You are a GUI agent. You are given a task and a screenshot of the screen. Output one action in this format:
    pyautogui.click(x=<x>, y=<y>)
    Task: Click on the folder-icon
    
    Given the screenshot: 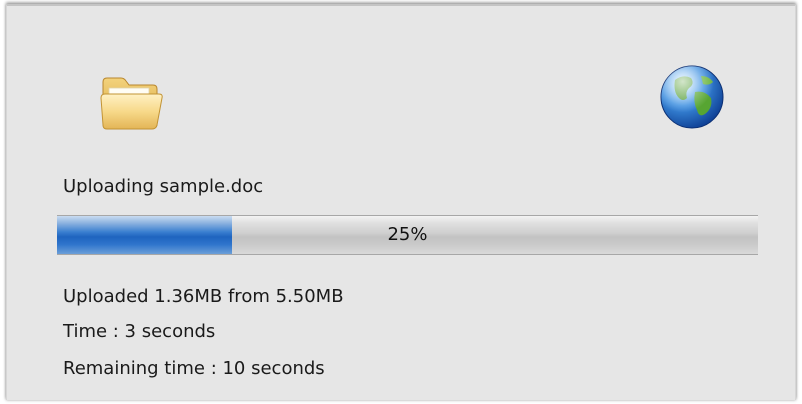 What is the action you would take?
    pyautogui.click(x=130, y=103)
    